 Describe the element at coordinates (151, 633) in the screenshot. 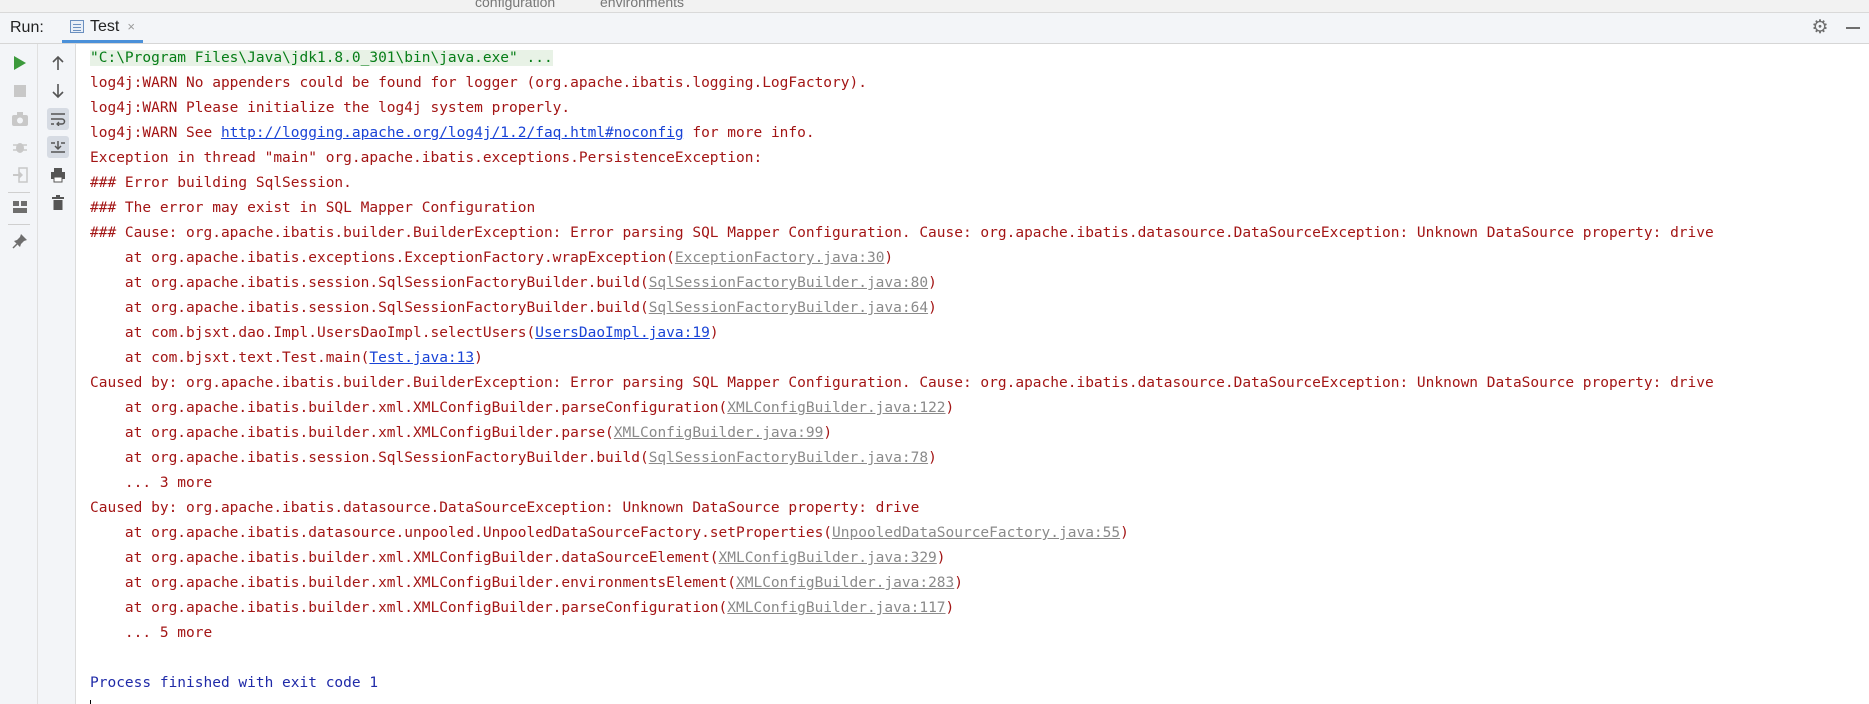

I see `console-line-text: ... 5 more` at that location.